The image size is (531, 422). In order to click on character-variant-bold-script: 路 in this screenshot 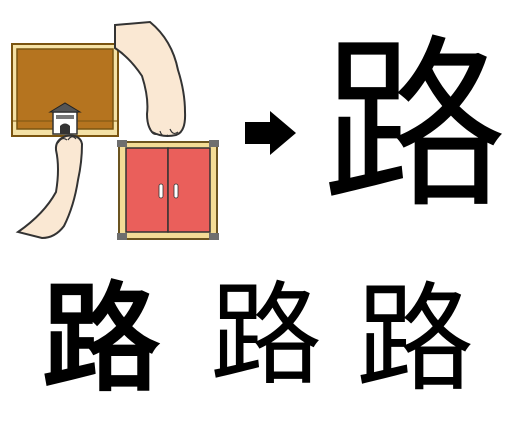, I will do `click(101, 339)`.